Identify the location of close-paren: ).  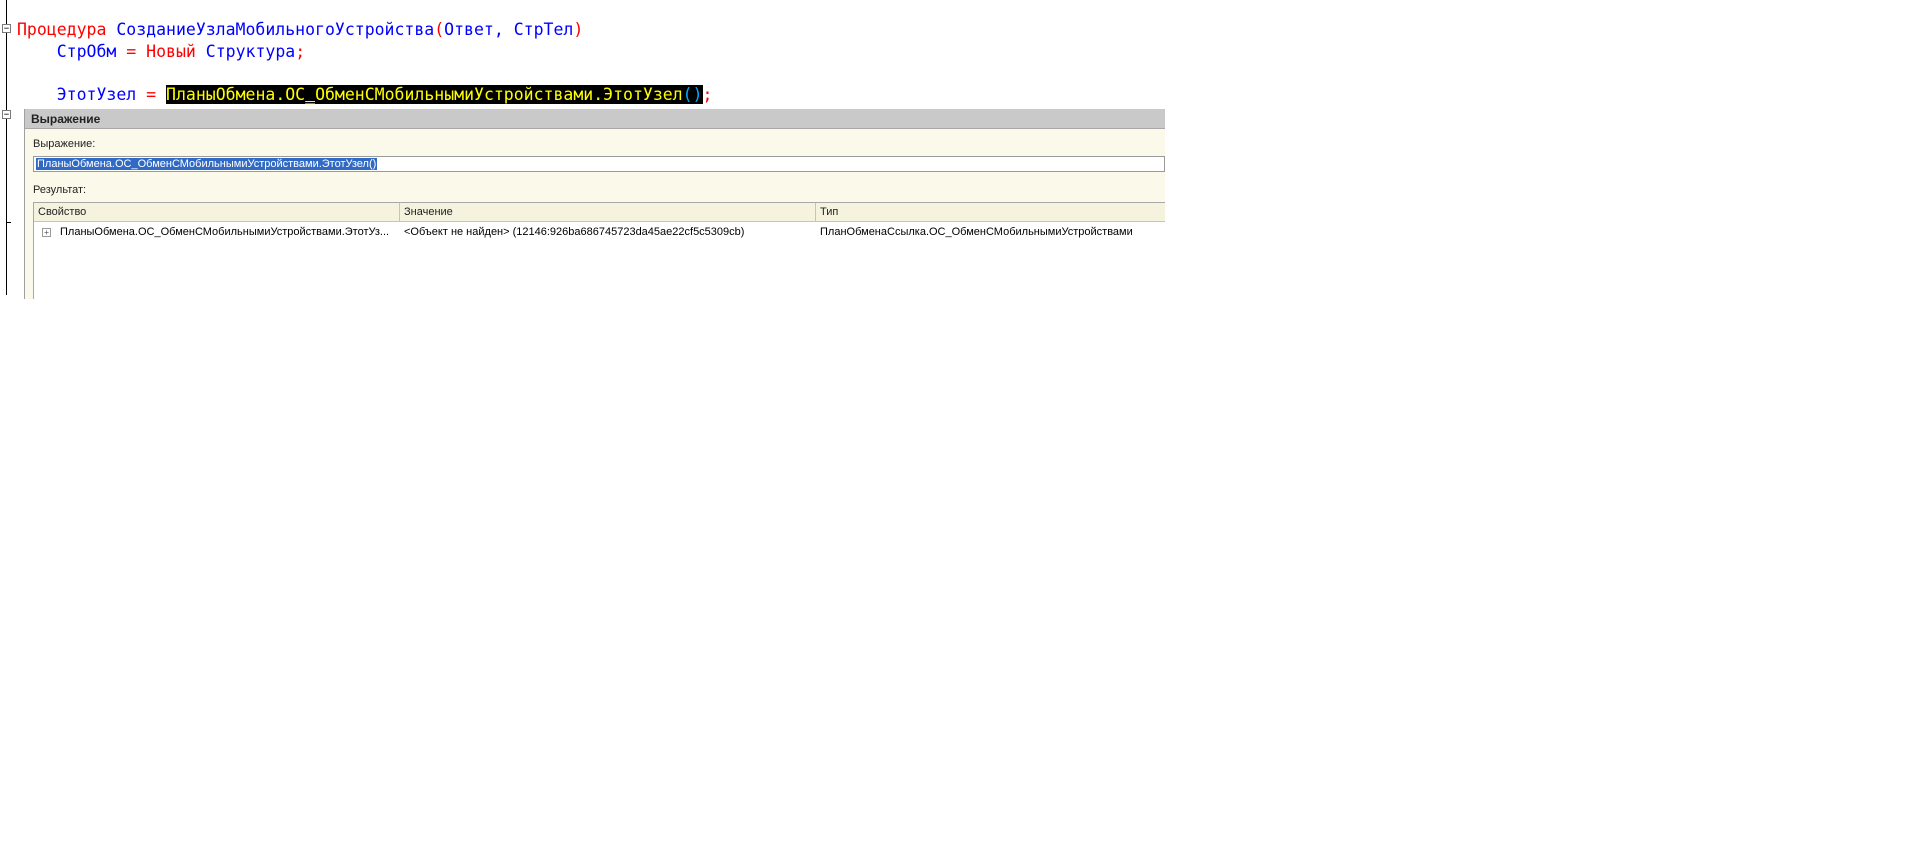
(578, 29).